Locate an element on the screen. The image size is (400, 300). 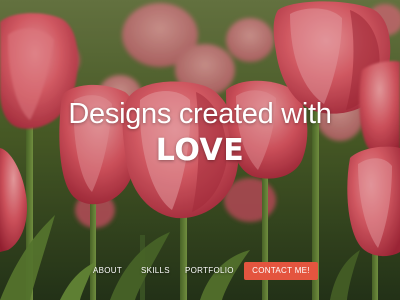
bottom-nav: ABOUT SKILLS PORTFOLIO CONTACT ME! is located at coordinates (200, 271).